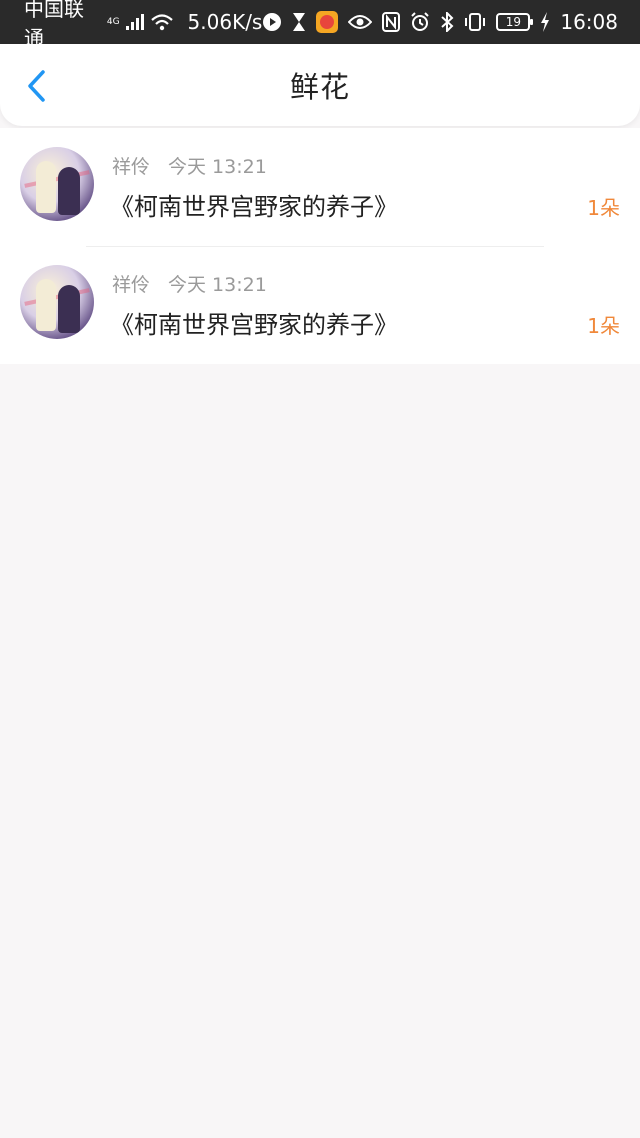 The width and height of the screenshot is (640, 1138). I want to click on status-bar: 中国联通 4G 5.06K/s 19 16:08, so click(320, 25).